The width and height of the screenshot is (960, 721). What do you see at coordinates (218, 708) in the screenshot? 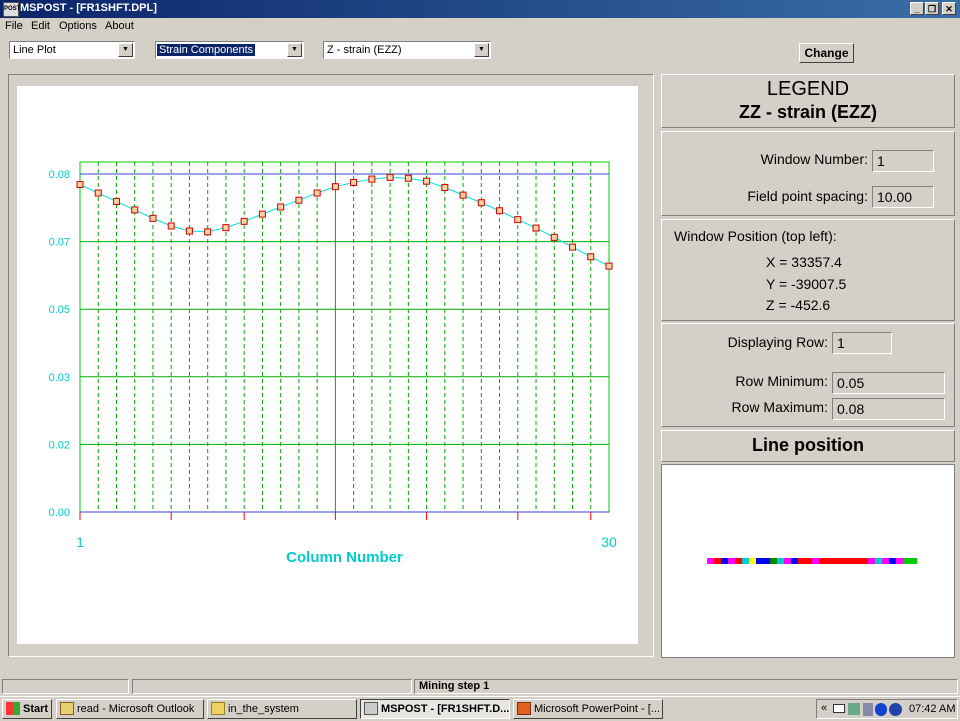
I see `folder-icon` at bounding box center [218, 708].